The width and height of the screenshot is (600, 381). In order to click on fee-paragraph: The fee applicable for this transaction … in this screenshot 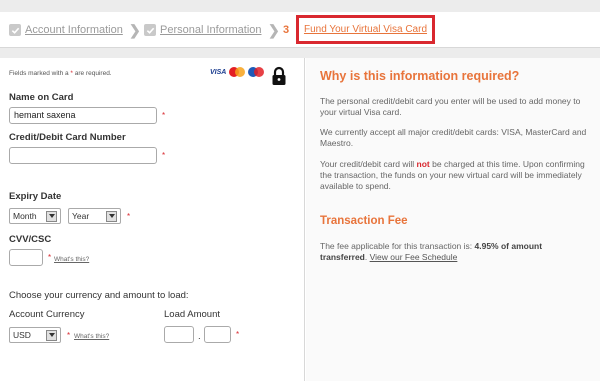, I will do `click(431, 251)`.